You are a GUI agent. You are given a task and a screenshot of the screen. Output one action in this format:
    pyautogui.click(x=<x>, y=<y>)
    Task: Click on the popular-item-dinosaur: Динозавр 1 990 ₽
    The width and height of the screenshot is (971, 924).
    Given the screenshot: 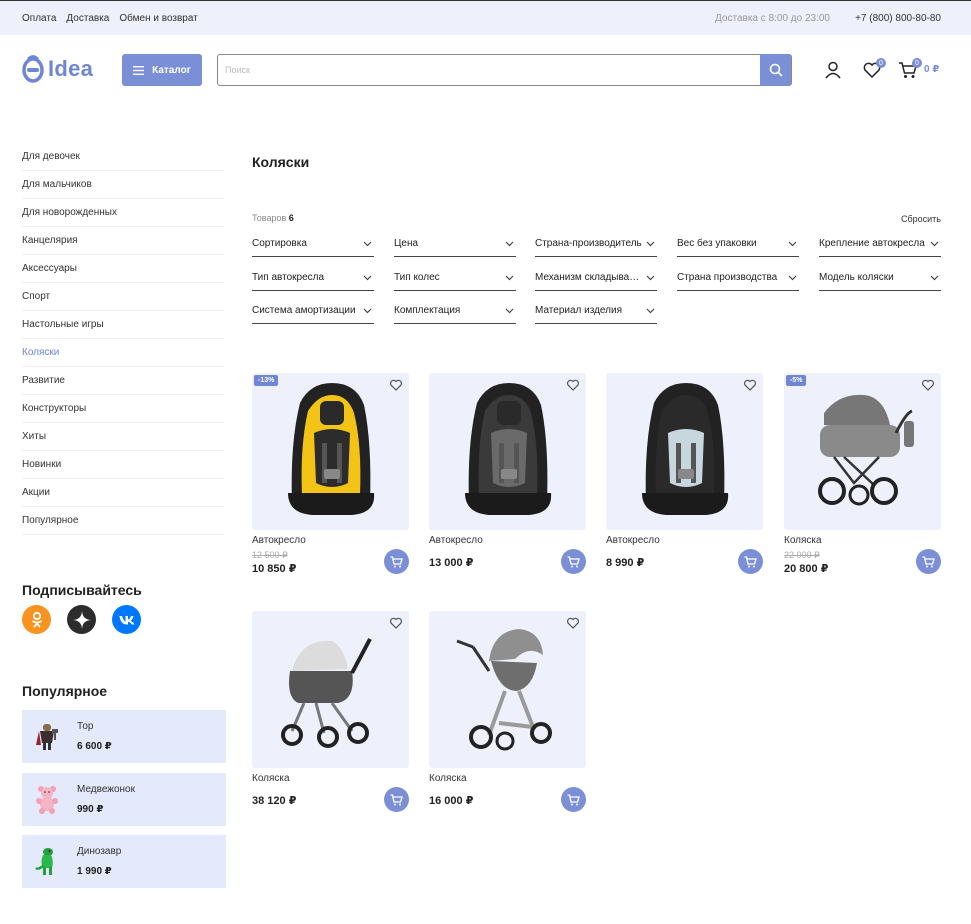 What is the action you would take?
    pyautogui.click(x=124, y=861)
    